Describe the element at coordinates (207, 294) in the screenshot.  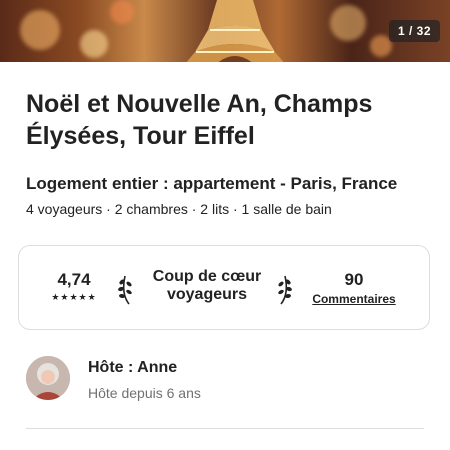
I see `guest-favorite-line-2: voyageurs` at that location.